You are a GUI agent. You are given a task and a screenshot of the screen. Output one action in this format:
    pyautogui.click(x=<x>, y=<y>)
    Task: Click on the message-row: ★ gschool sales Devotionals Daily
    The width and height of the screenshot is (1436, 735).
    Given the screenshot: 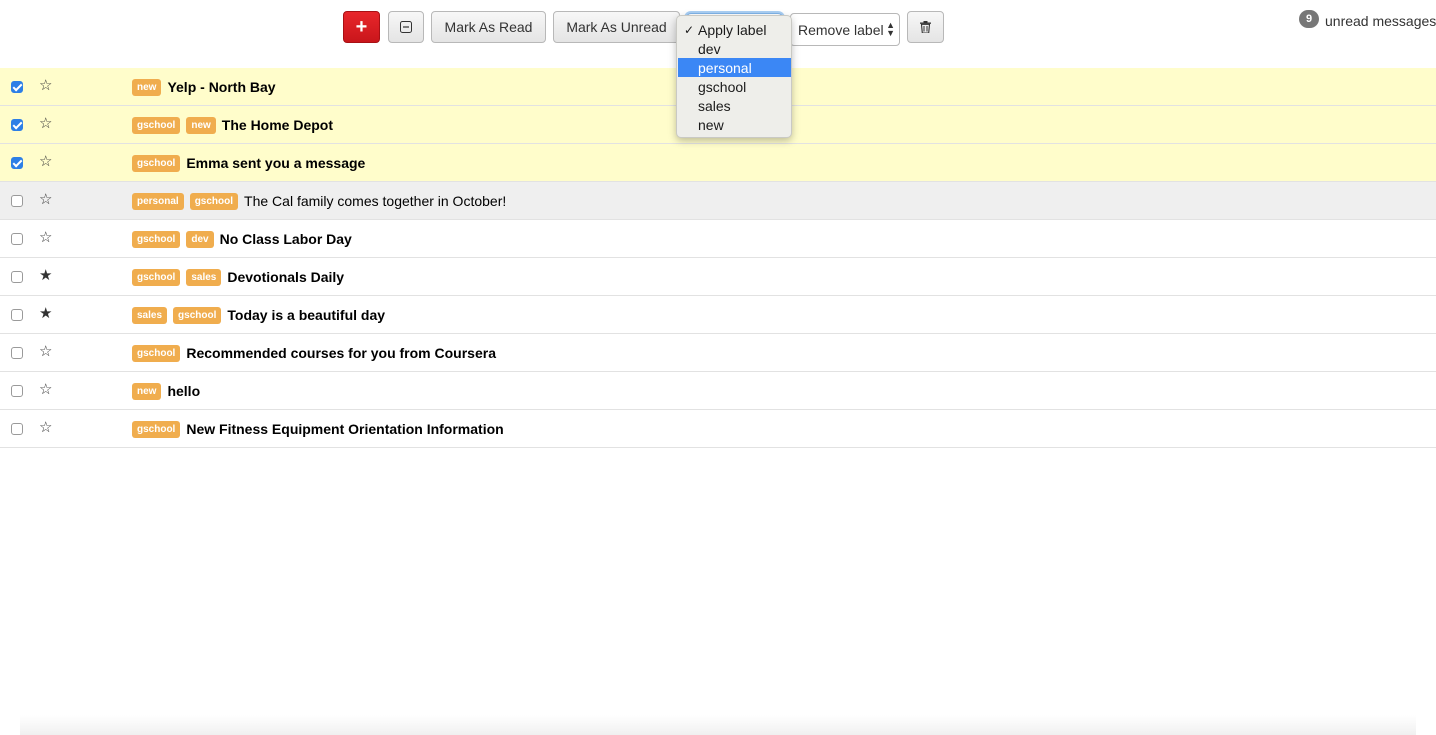 What is the action you would take?
    pyautogui.click(x=718, y=277)
    